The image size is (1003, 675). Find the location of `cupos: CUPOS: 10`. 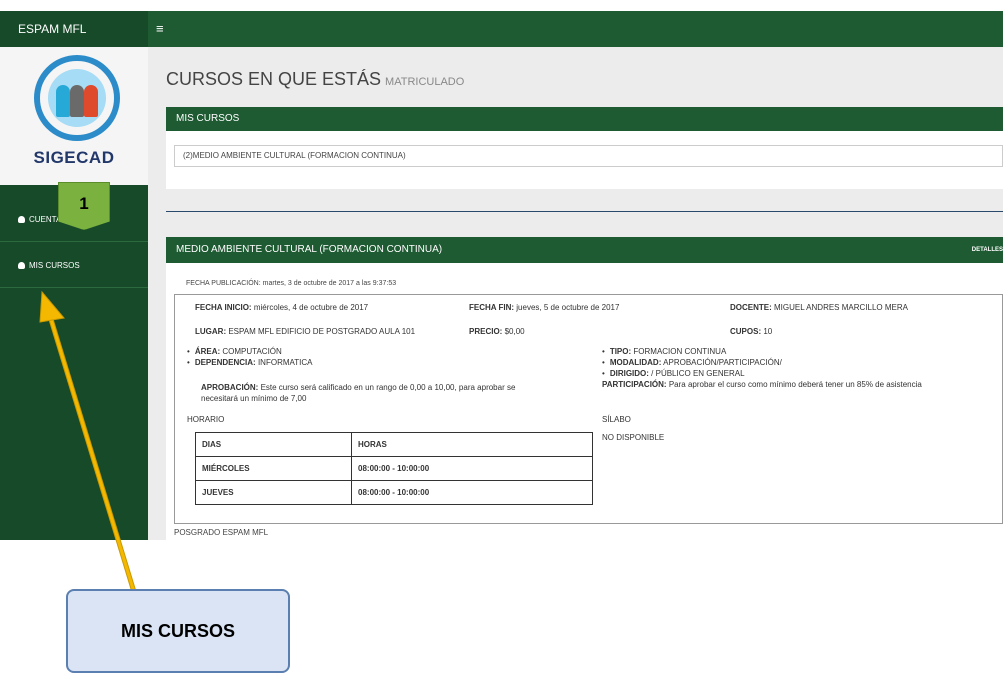

cupos: CUPOS: 10 is located at coordinates (751, 331).